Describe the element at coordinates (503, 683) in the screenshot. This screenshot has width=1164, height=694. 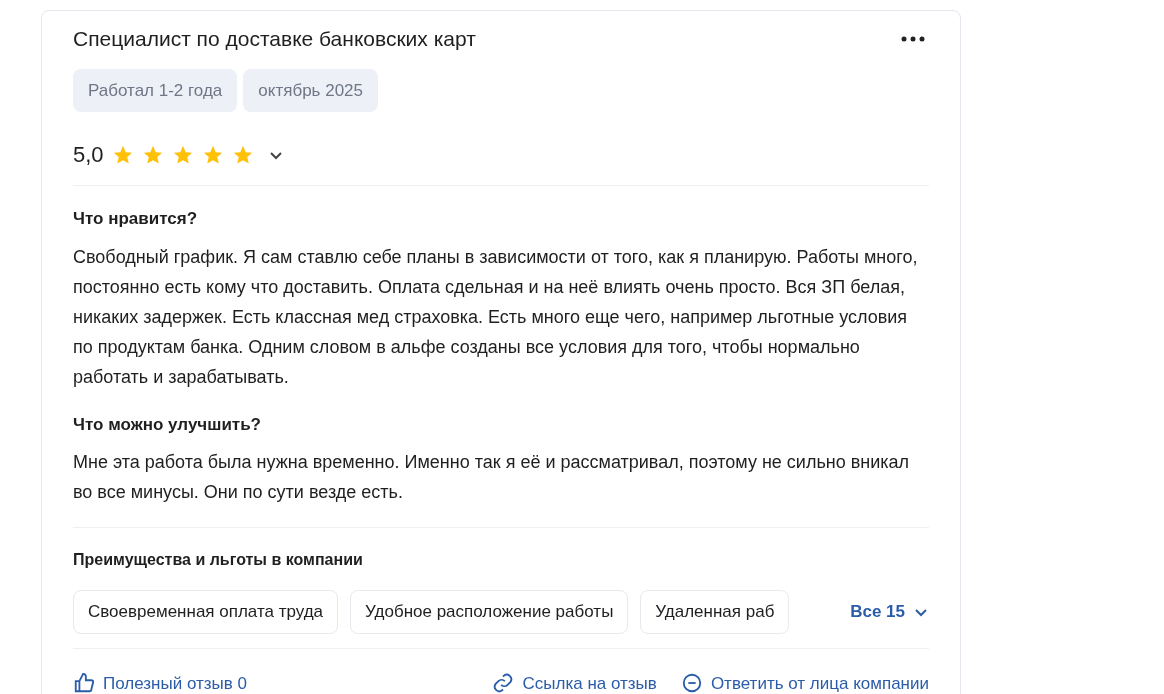
I see `link-icon` at that location.